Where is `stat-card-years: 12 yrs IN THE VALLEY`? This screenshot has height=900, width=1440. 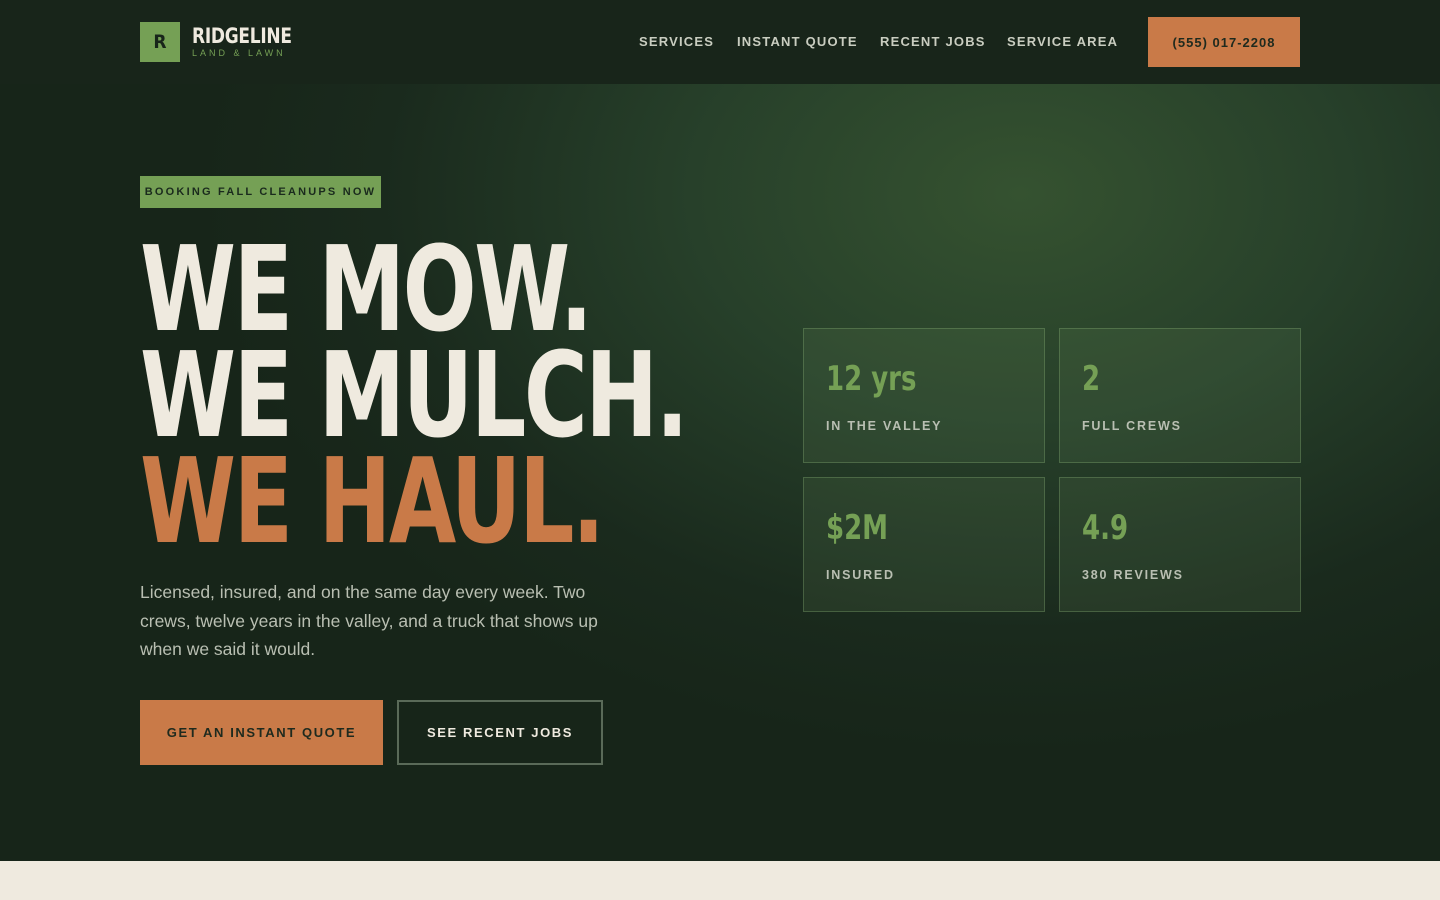 stat-card-years: 12 yrs IN THE VALLEY is located at coordinates (924, 395).